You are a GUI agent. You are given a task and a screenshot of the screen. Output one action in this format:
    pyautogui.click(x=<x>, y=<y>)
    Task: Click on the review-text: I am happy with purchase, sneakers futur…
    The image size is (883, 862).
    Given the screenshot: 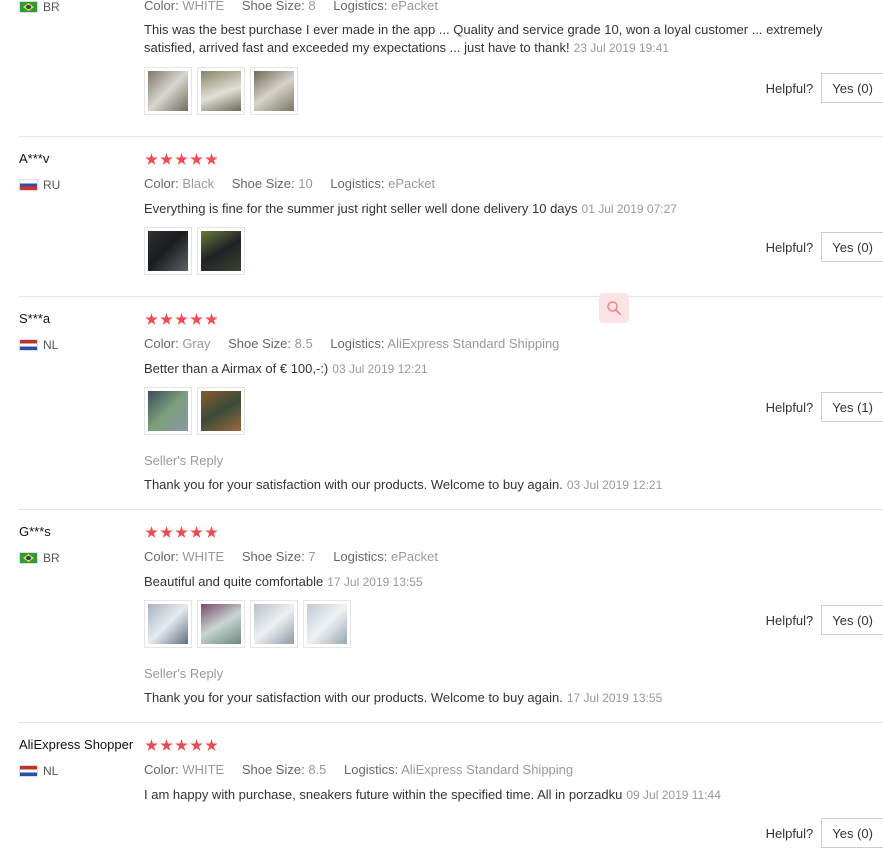 What is the action you would take?
    pyautogui.click(x=432, y=794)
    